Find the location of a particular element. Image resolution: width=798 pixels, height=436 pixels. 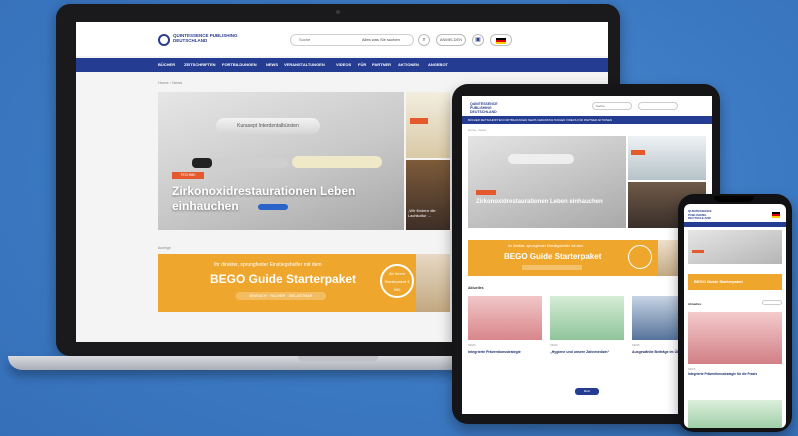

laptop-camera is located at coordinates (338, 12).